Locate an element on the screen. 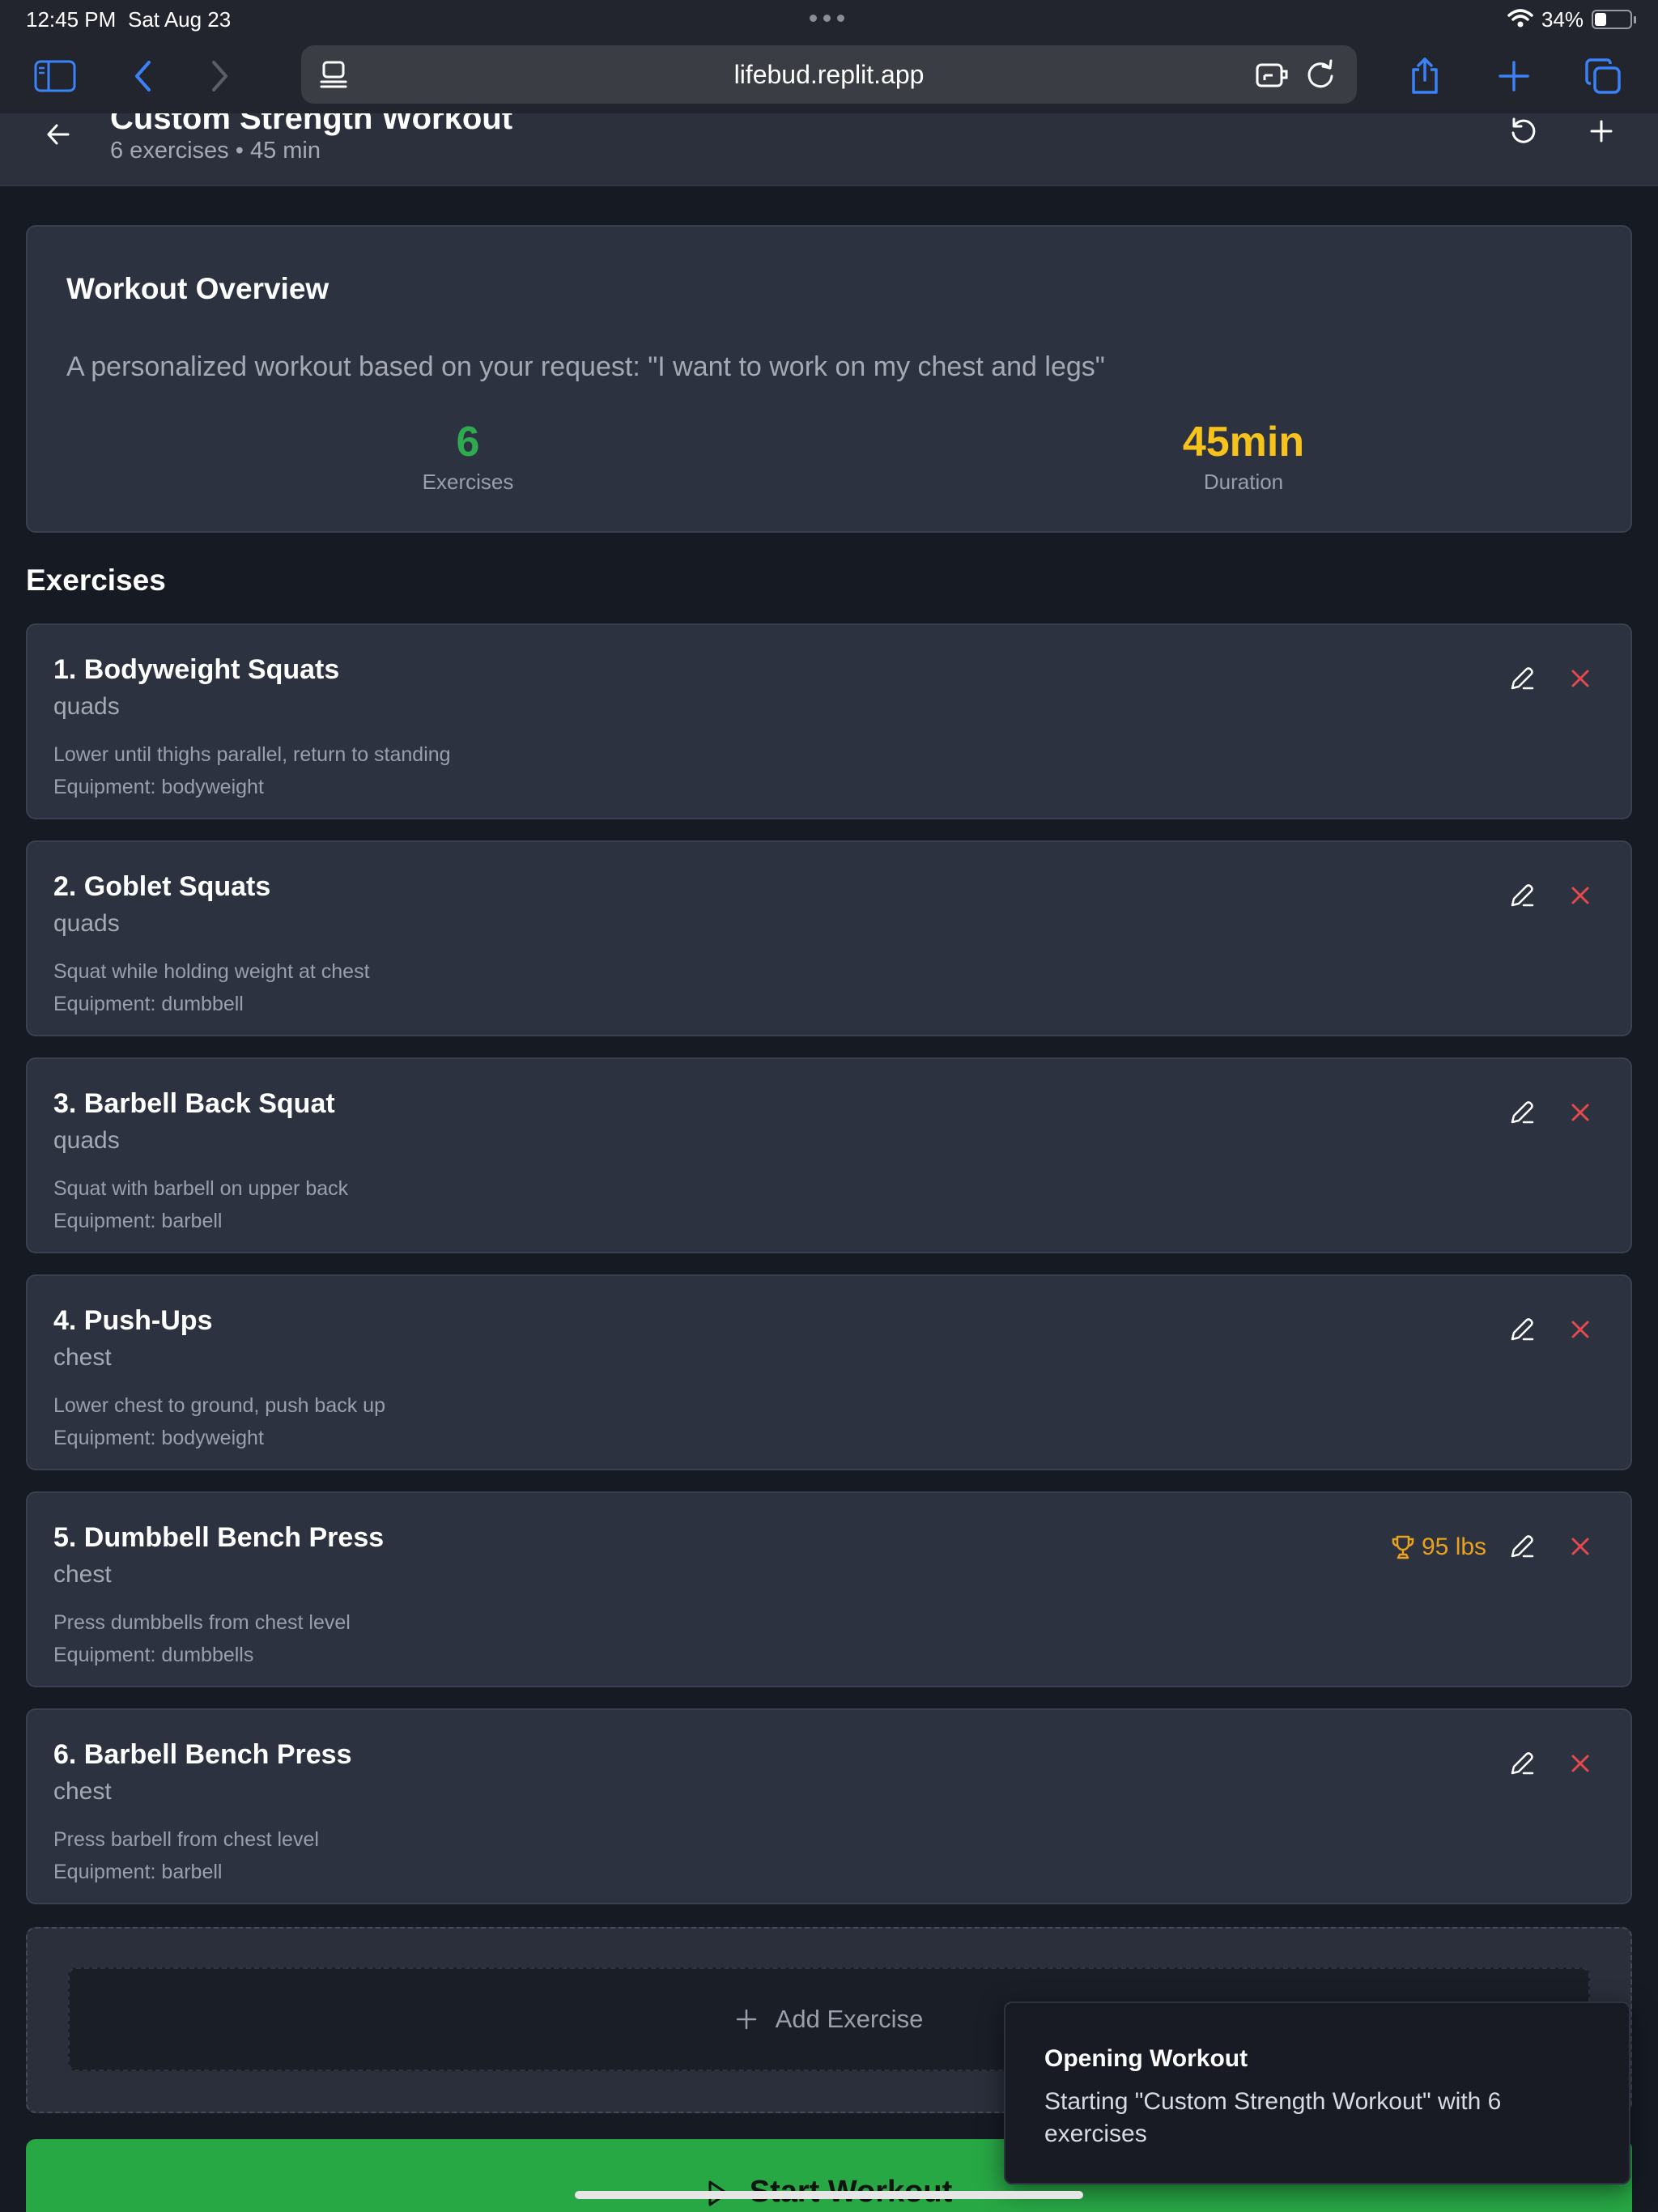 The width and height of the screenshot is (1658, 2212). exercises-count-label: Exercises is located at coordinates (468, 482).